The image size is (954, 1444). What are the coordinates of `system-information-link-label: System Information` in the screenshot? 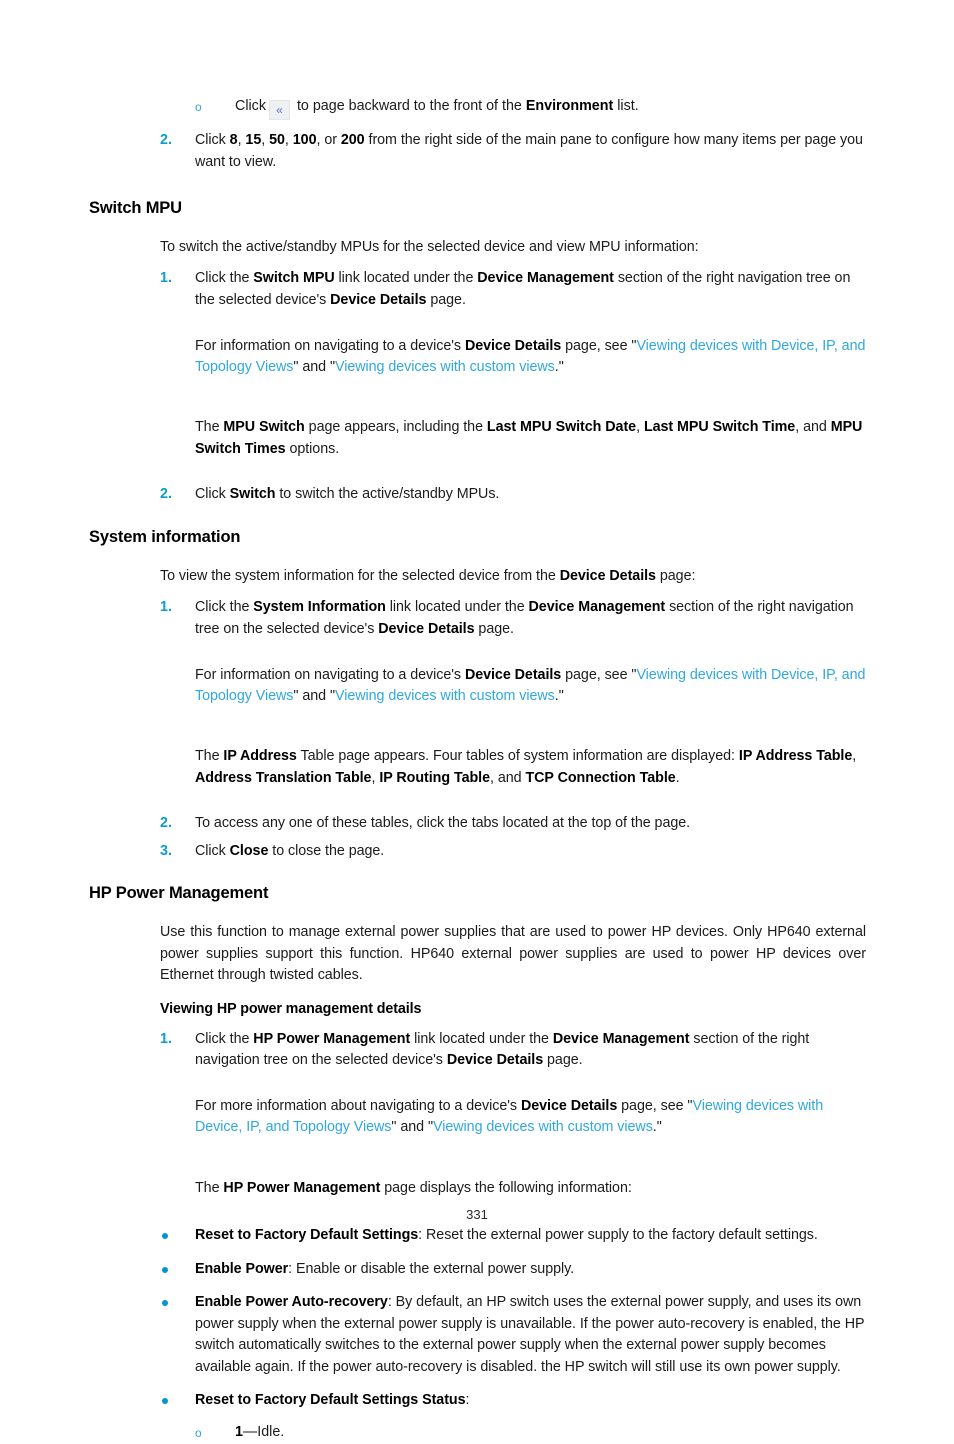 It's located at (319, 607).